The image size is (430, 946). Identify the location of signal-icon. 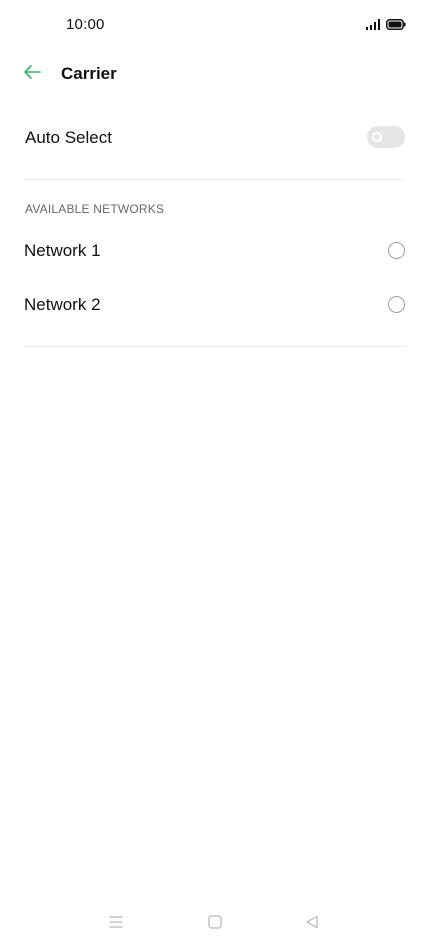
(373, 26).